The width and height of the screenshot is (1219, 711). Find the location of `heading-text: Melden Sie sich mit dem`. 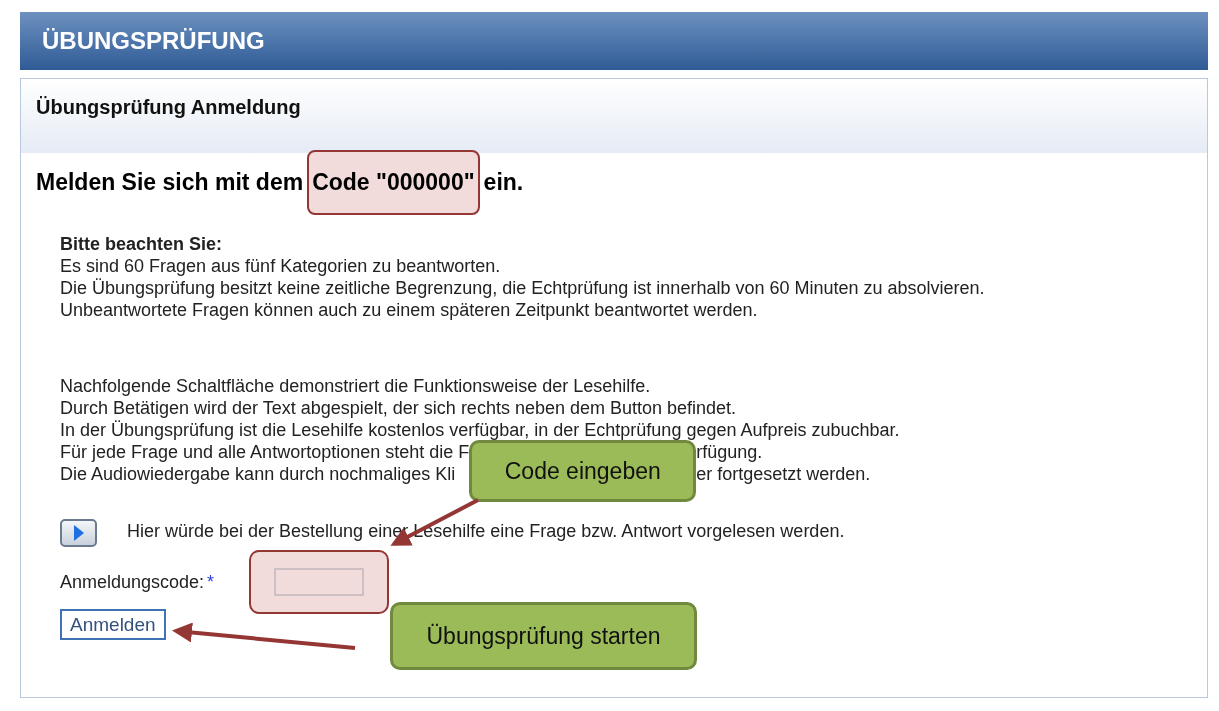

heading-text: Melden Sie sich mit dem is located at coordinates (170, 182).